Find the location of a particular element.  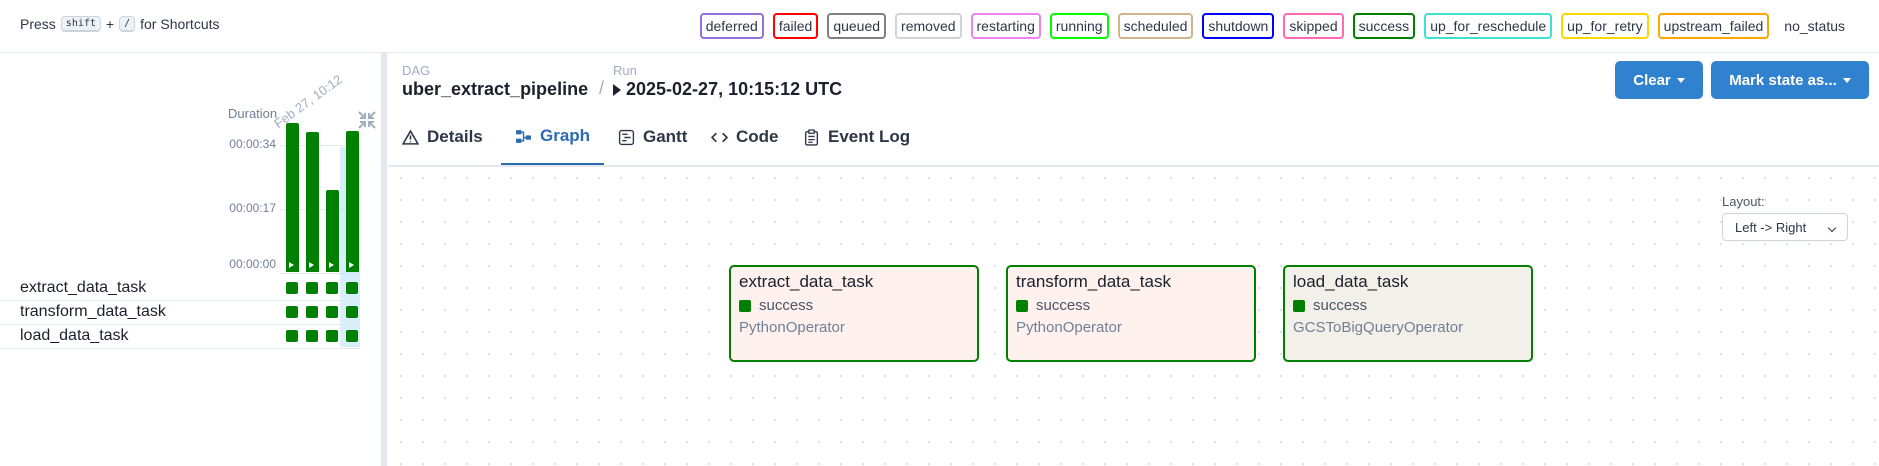

tab-code: Code is located at coordinates (745, 137).